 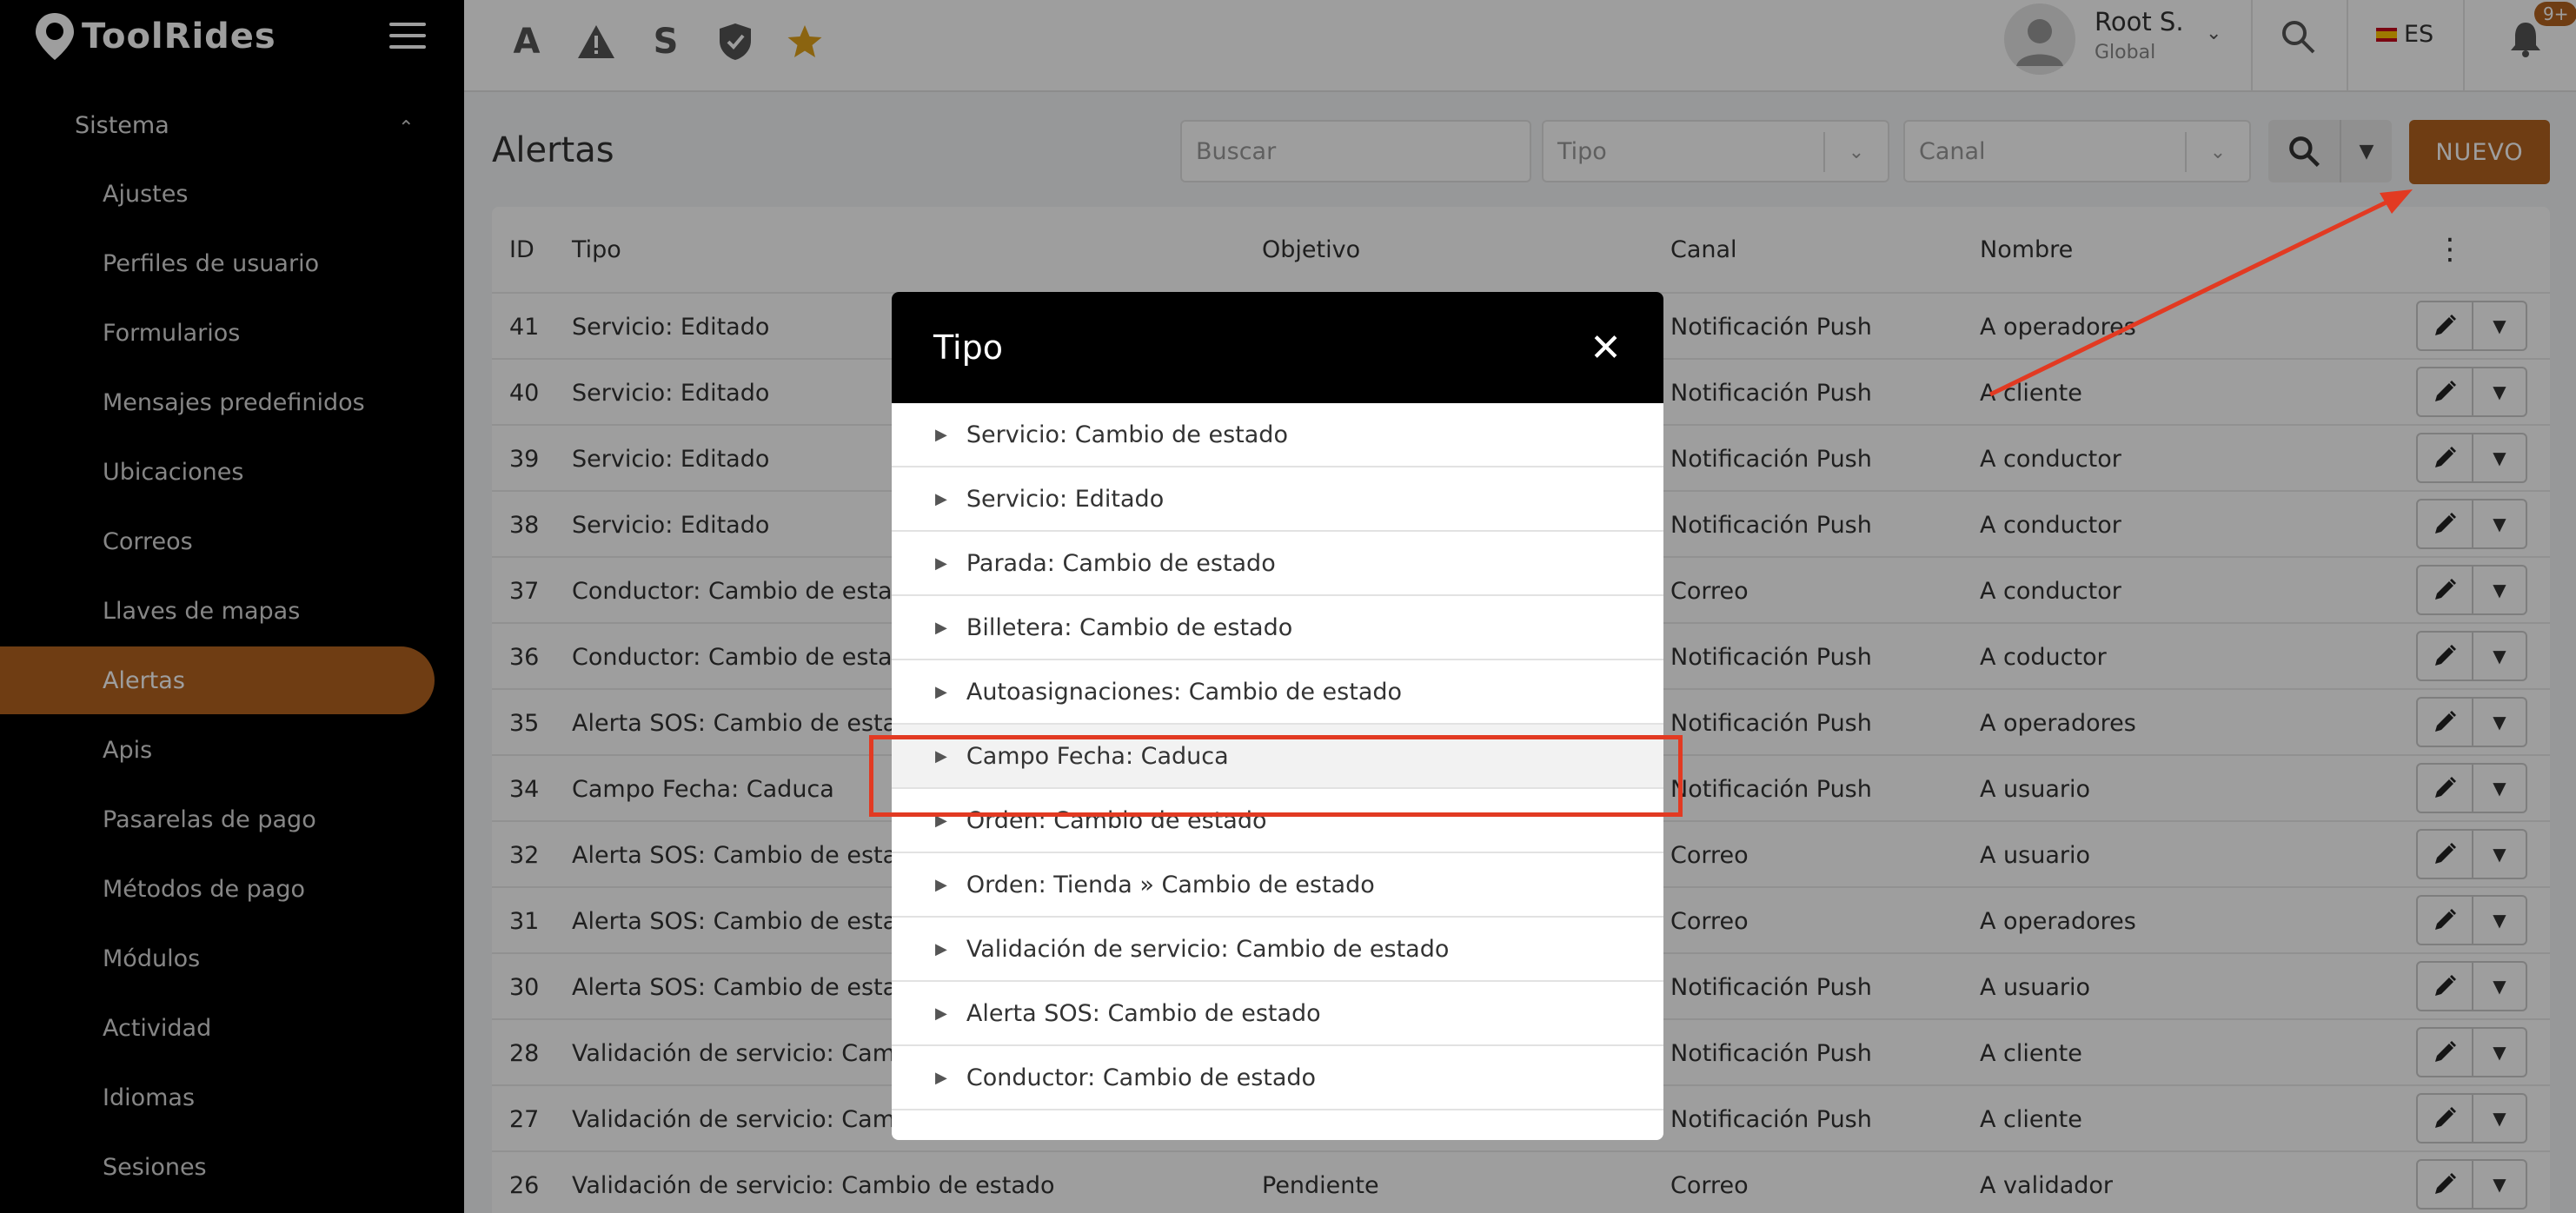 I want to click on type-option: ▶ Orden: Tienda » Cambio de estado, so click(x=1277, y=885).